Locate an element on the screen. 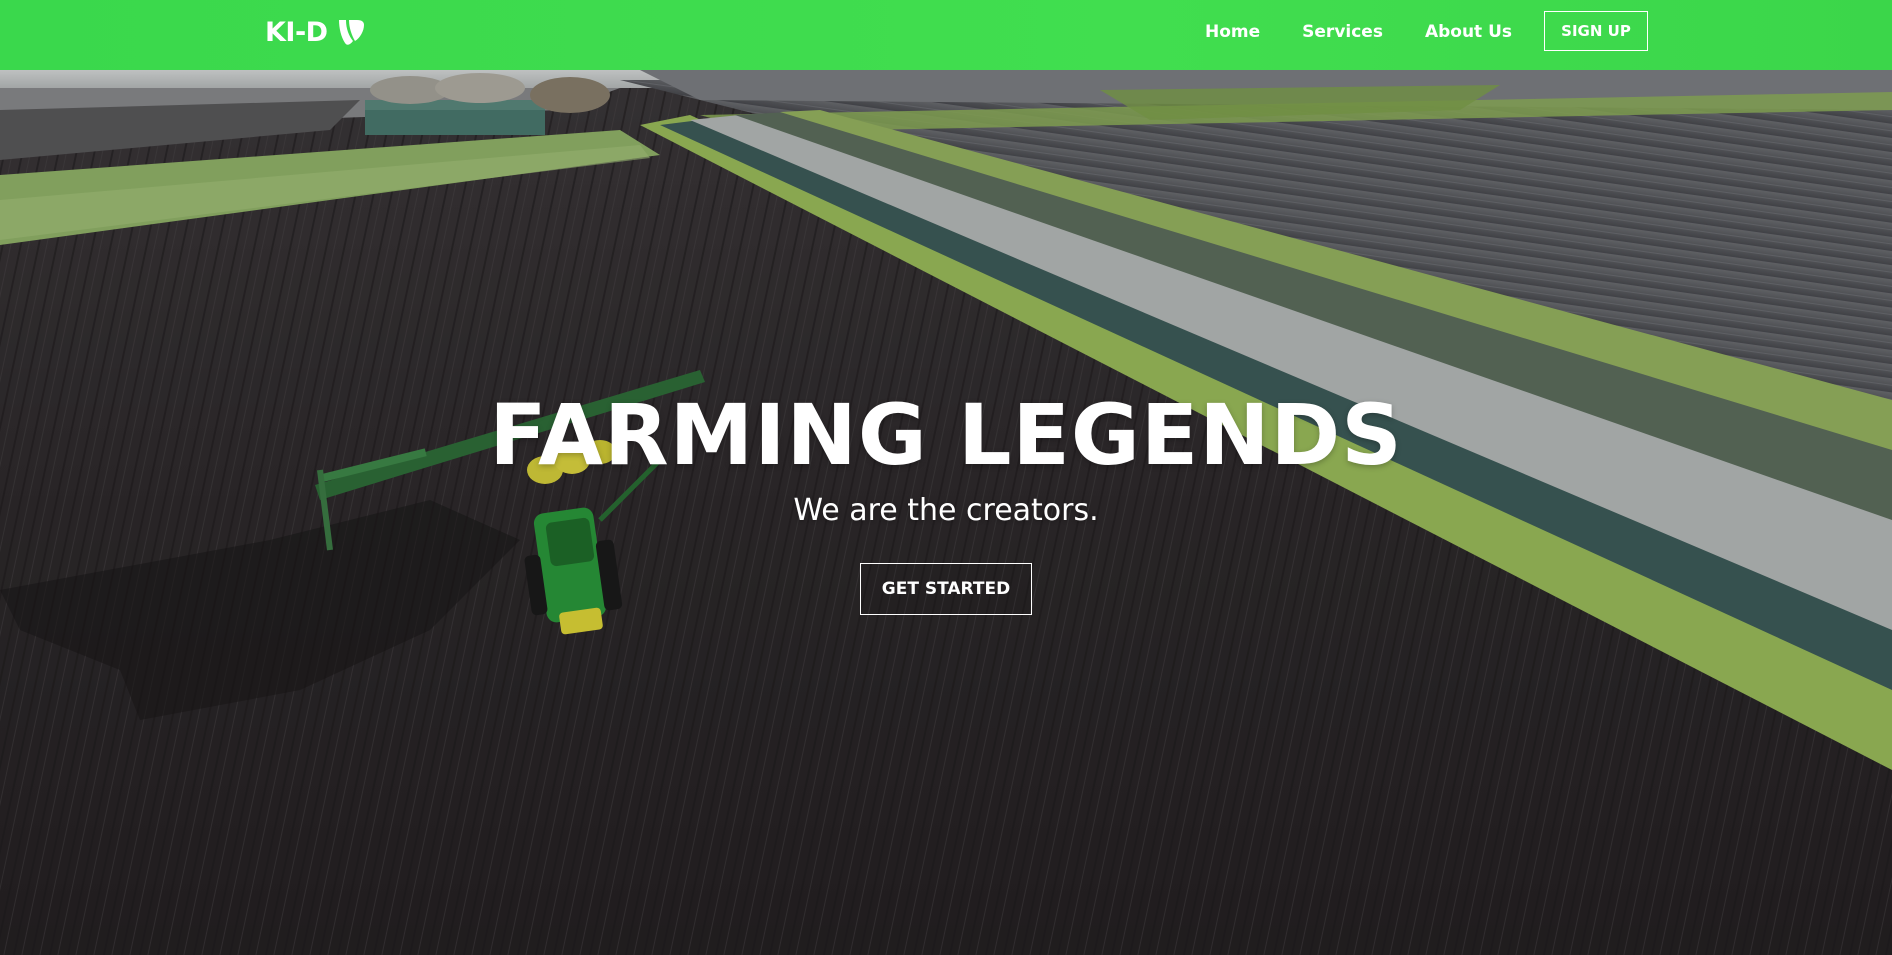 This screenshot has height=955, width=1892. signup-button: SIGN UP is located at coordinates (1596, 31).